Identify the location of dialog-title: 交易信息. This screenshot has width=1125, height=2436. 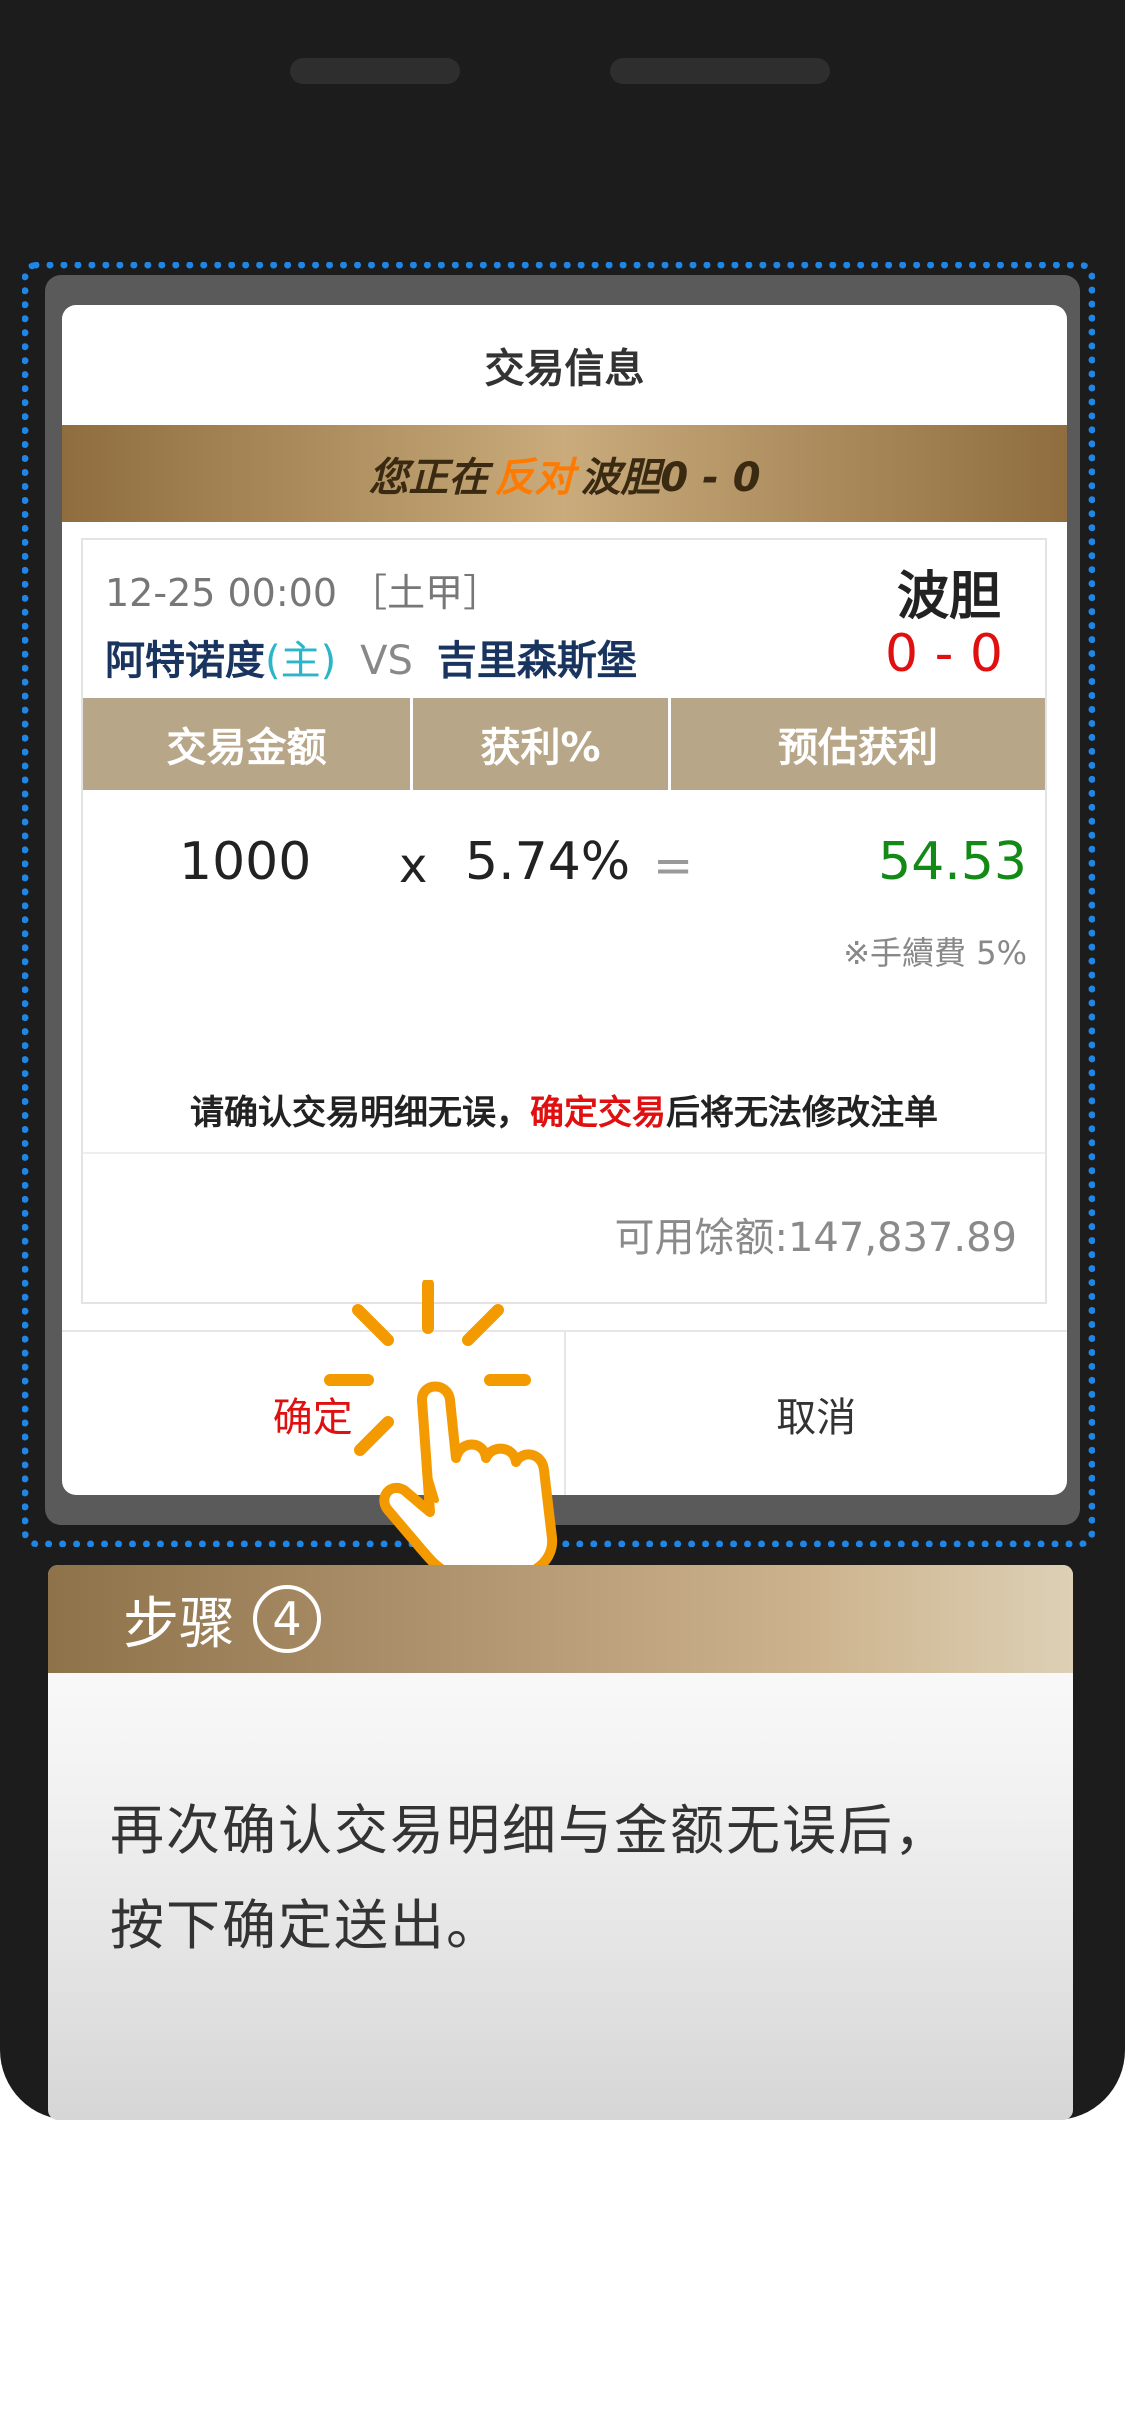
(564, 369).